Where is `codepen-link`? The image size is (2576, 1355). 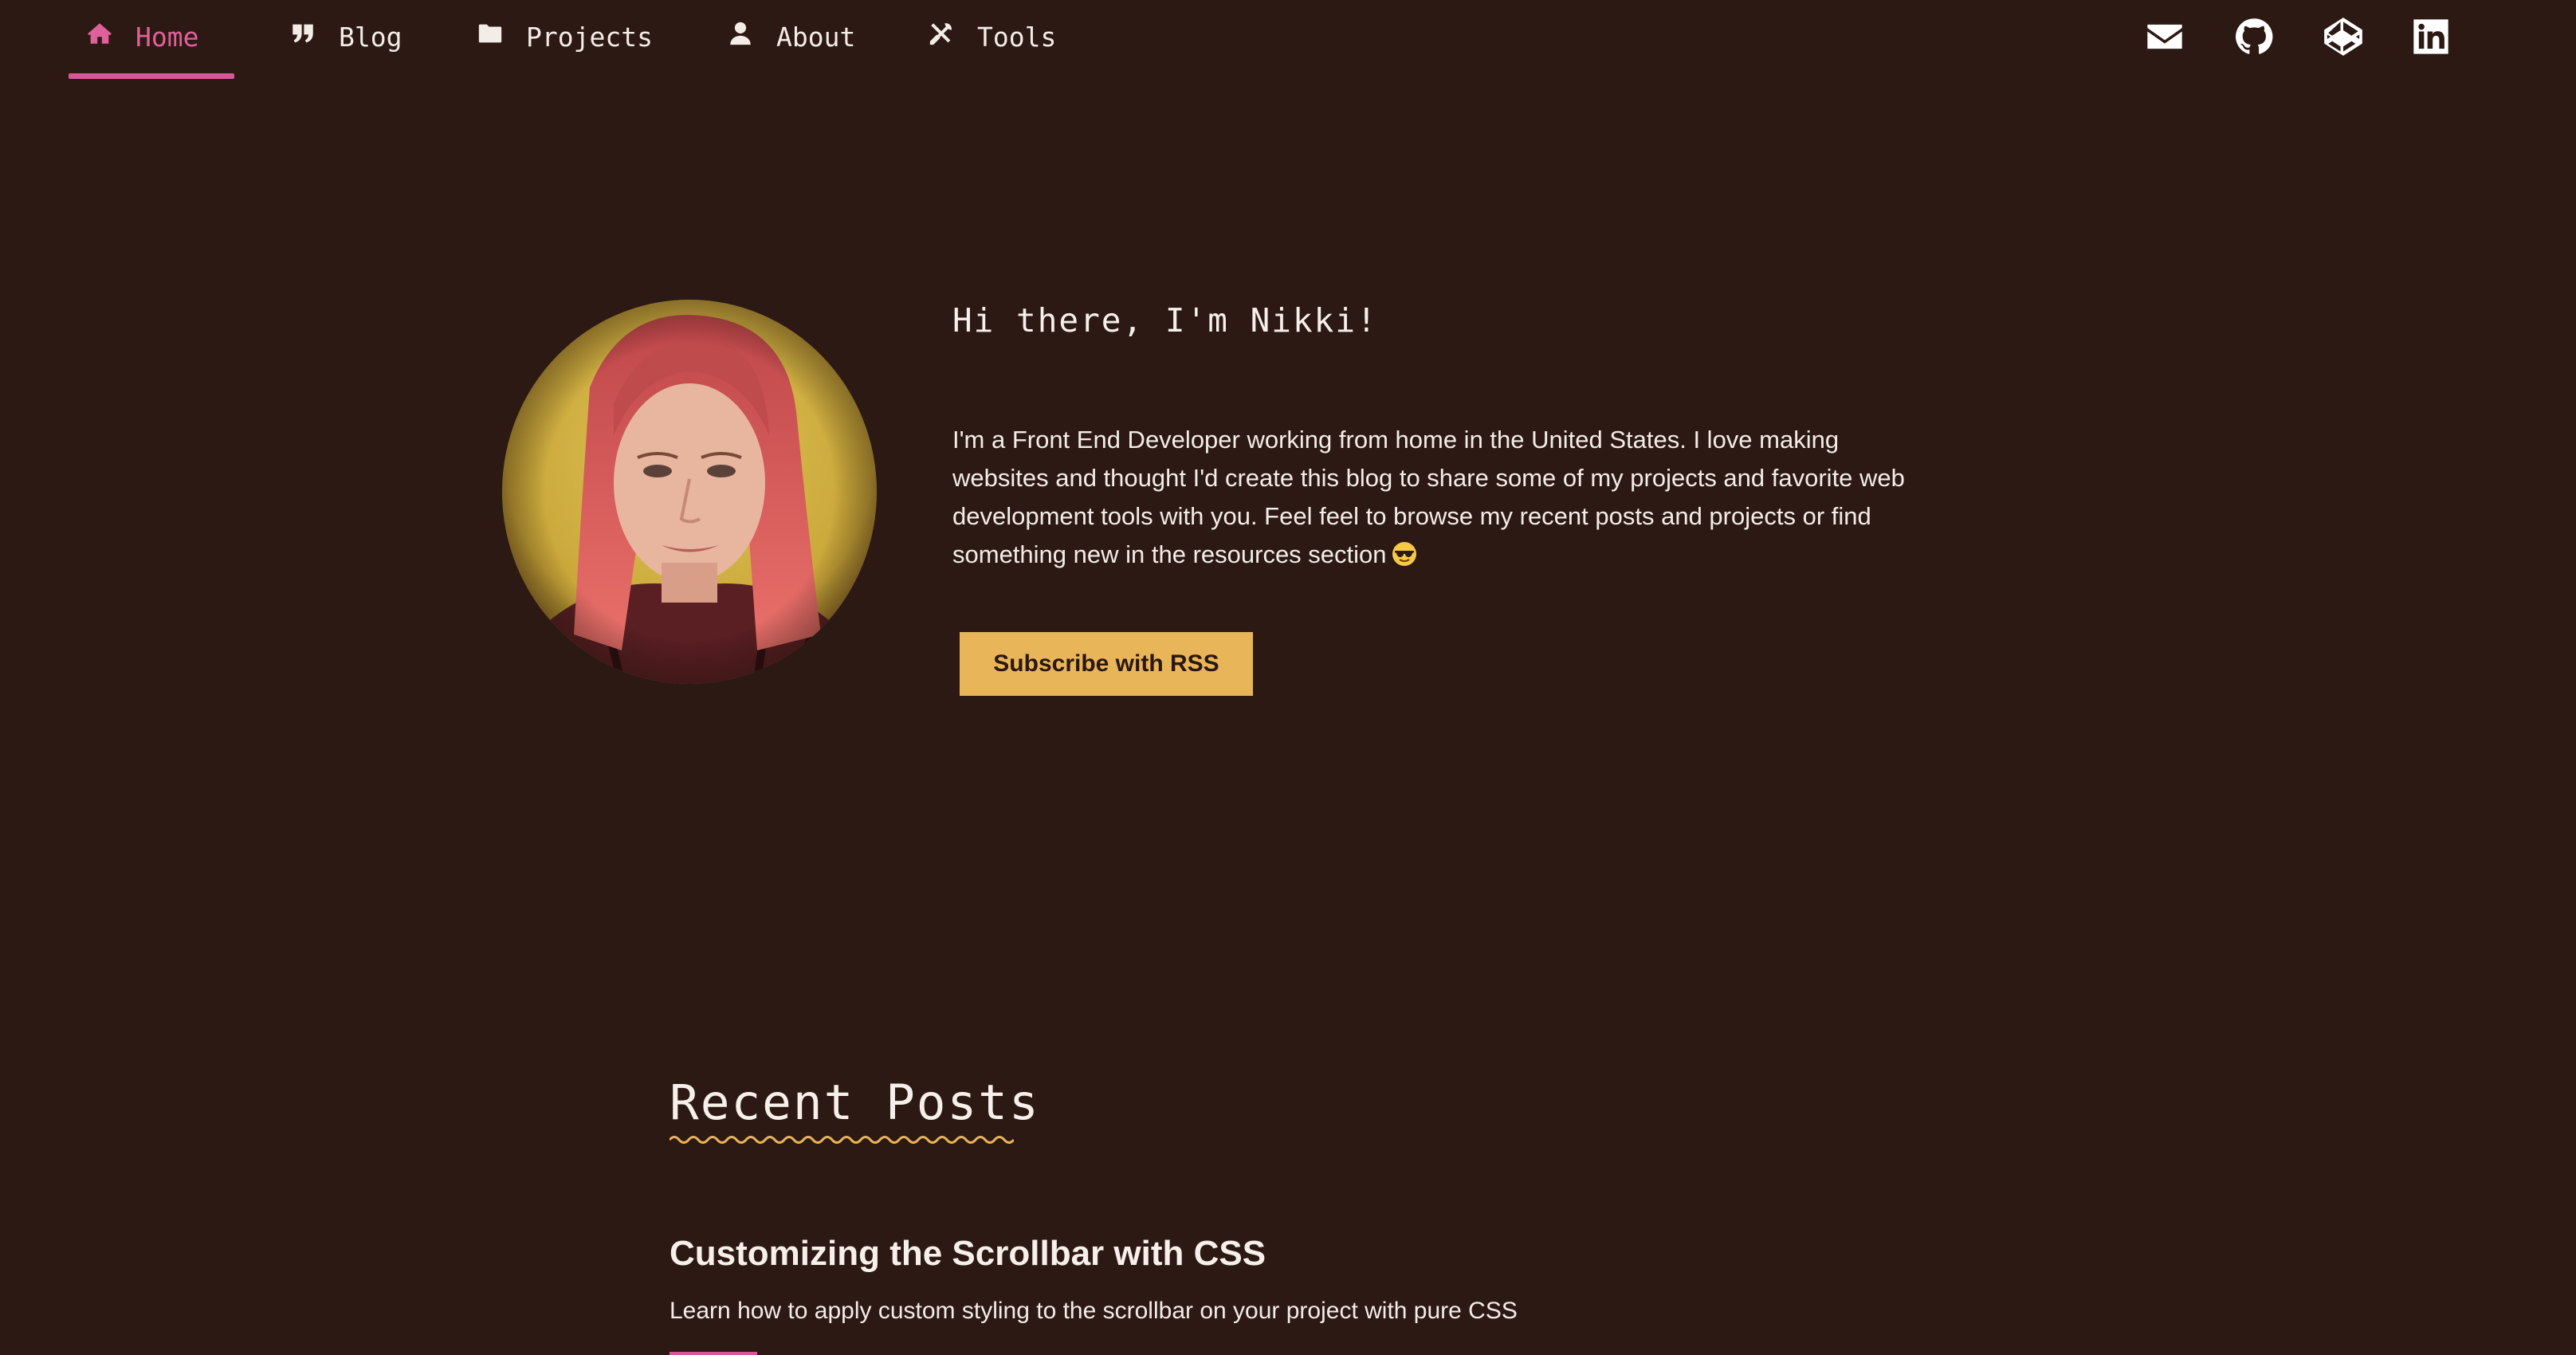
codepen-link is located at coordinates (2343, 38).